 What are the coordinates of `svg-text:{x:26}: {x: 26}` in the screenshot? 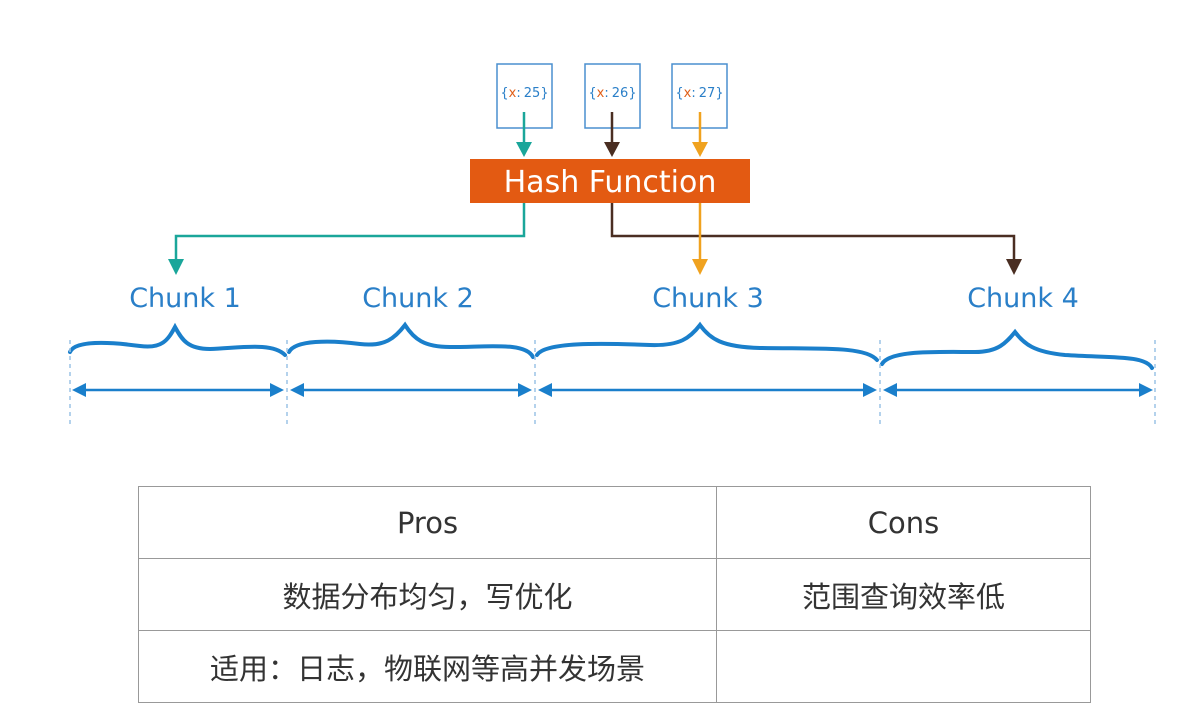 It's located at (612, 93).